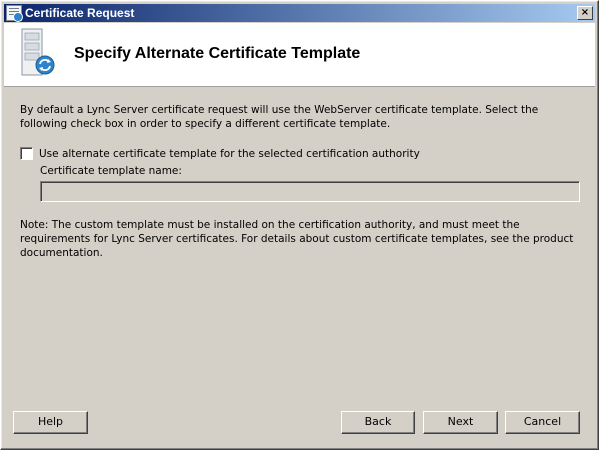 This screenshot has width=599, height=450. Describe the element at coordinates (378, 422) in the screenshot. I see `back-button: Back` at that location.